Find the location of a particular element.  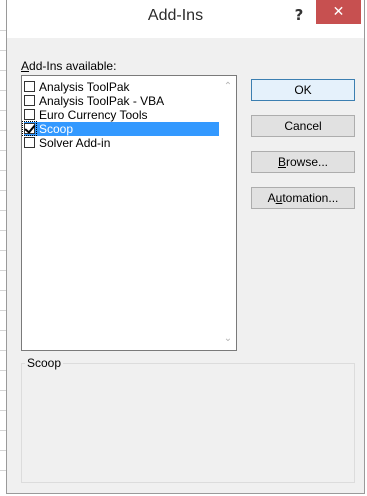

checkbox-checked is located at coordinates (29, 128).